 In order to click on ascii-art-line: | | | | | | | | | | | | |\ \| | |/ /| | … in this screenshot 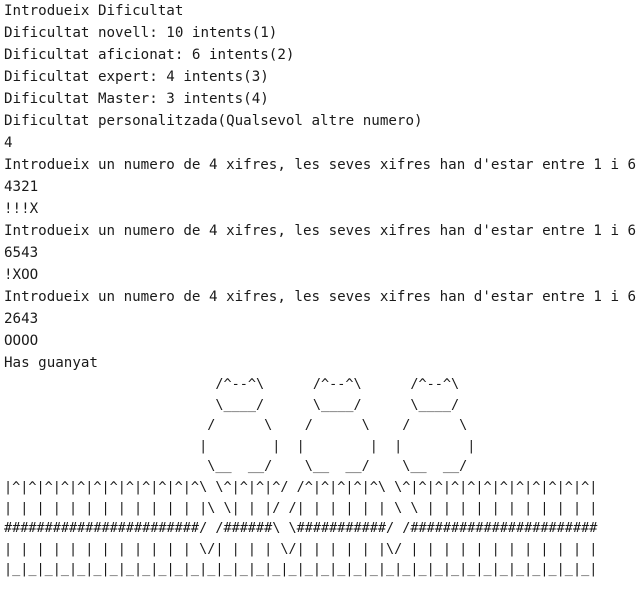, I will do `click(301, 507)`.